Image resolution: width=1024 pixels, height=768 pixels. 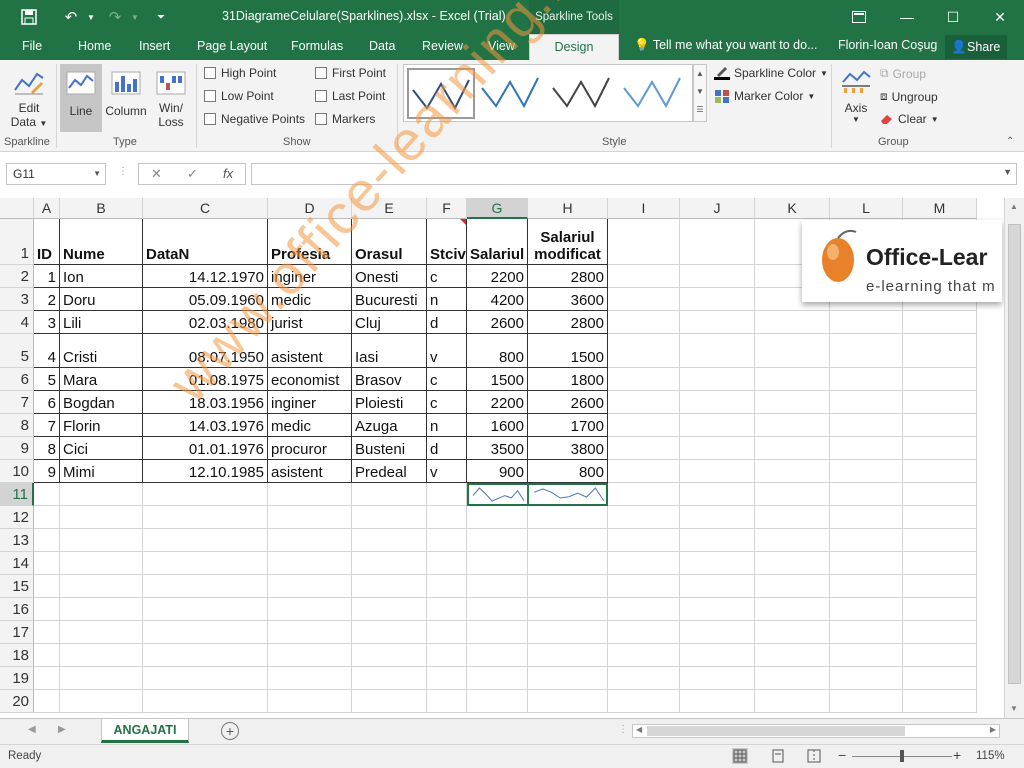 What do you see at coordinates (568, 494) in the screenshot?
I see `sparkline-h11` at bounding box center [568, 494].